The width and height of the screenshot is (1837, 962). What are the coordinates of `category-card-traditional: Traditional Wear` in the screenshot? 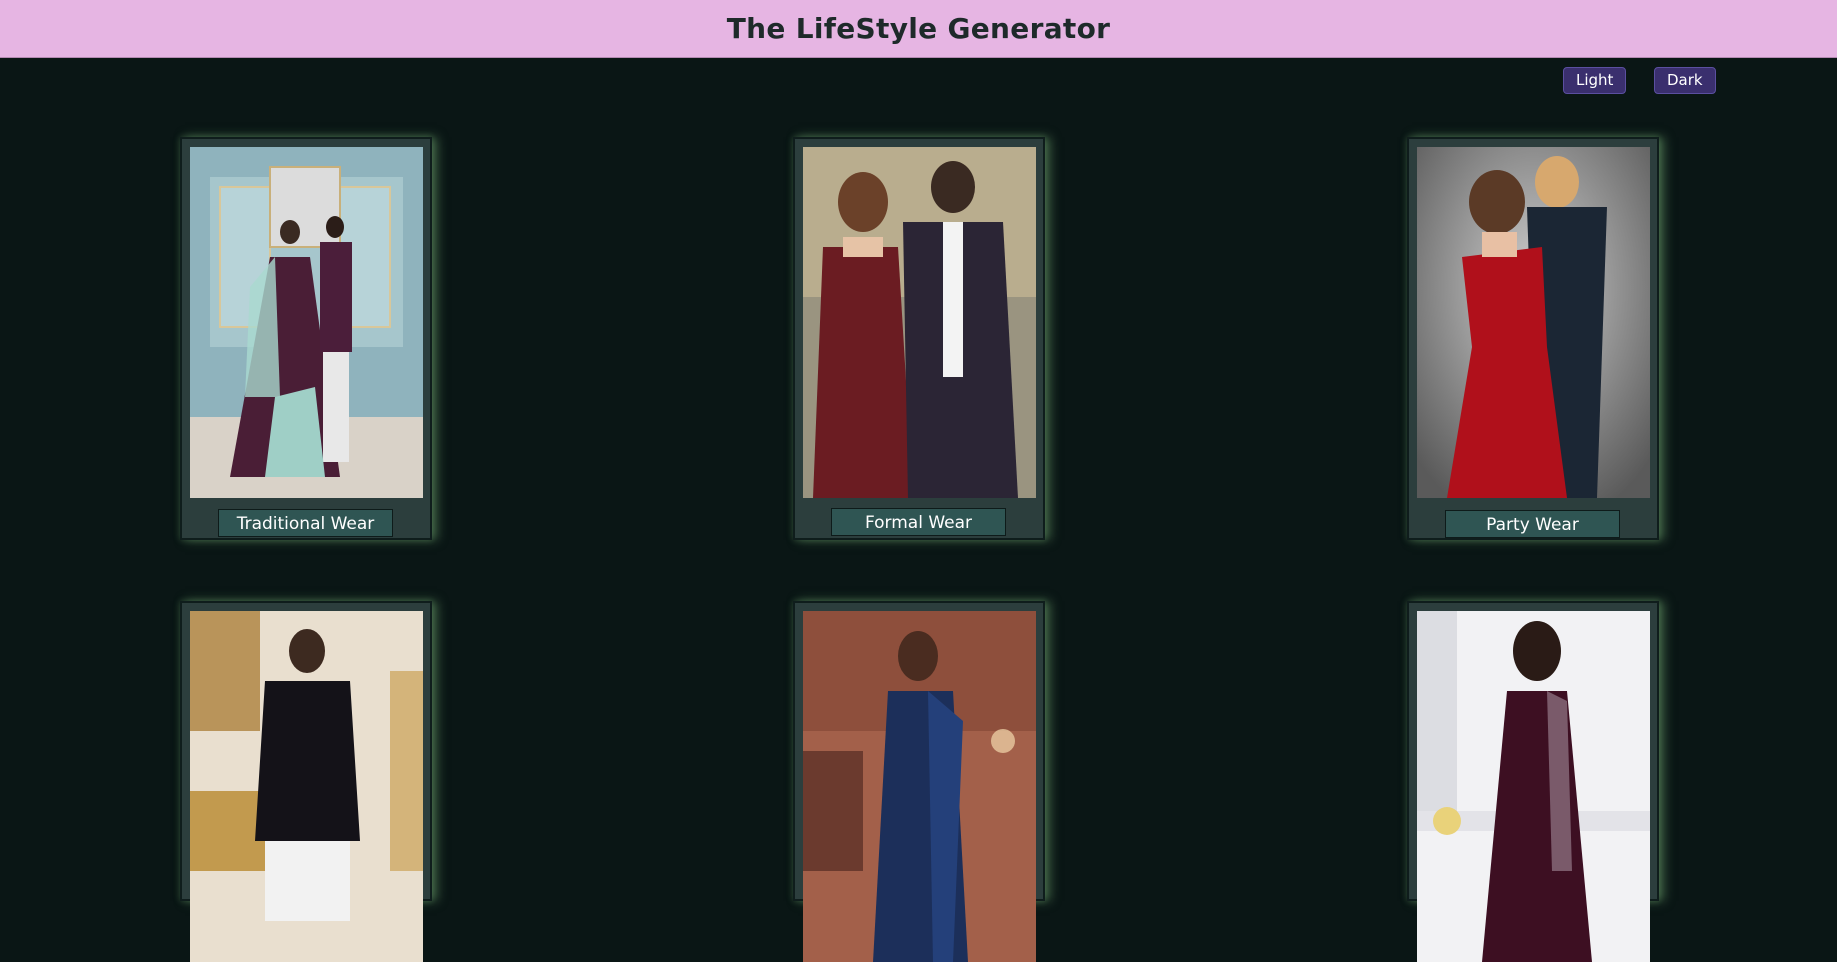 It's located at (306, 338).